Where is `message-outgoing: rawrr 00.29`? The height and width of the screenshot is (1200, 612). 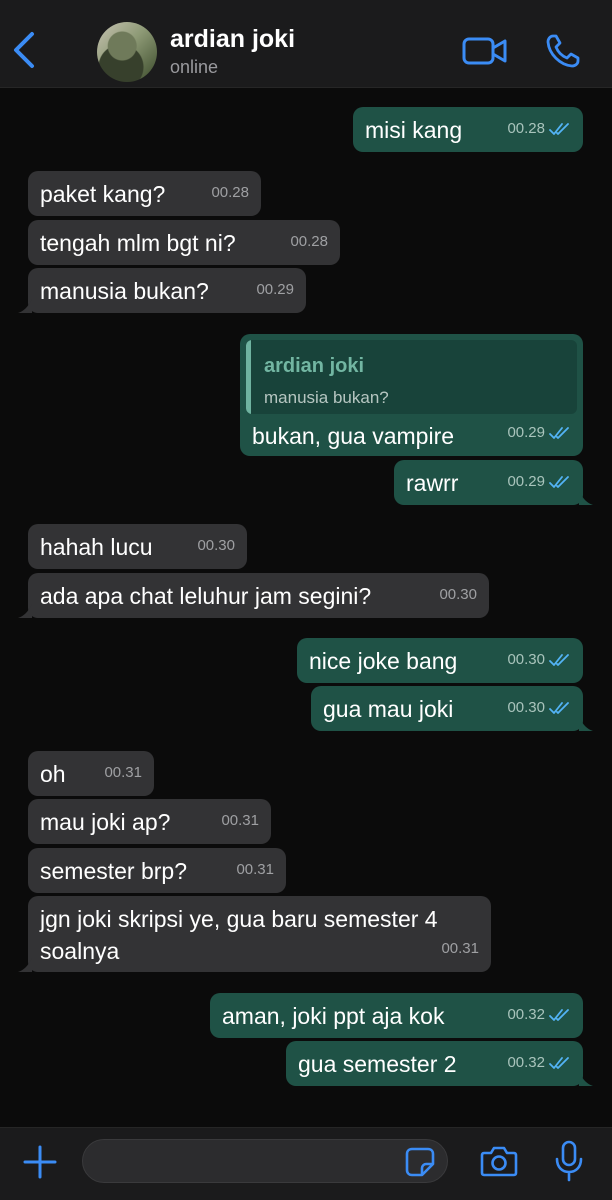
message-outgoing: rawrr 00.29 is located at coordinates (493, 482).